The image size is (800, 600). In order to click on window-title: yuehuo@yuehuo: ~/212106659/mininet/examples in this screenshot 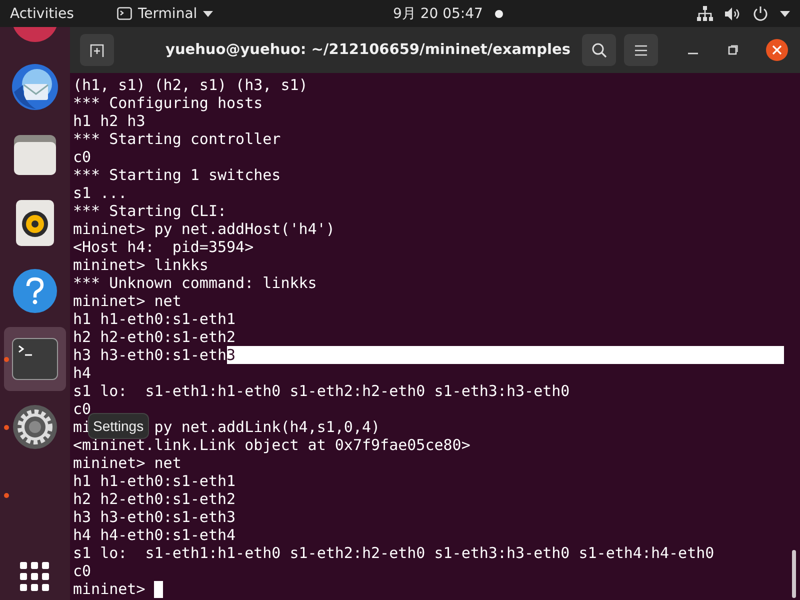, I will do `click(368, 50)`.